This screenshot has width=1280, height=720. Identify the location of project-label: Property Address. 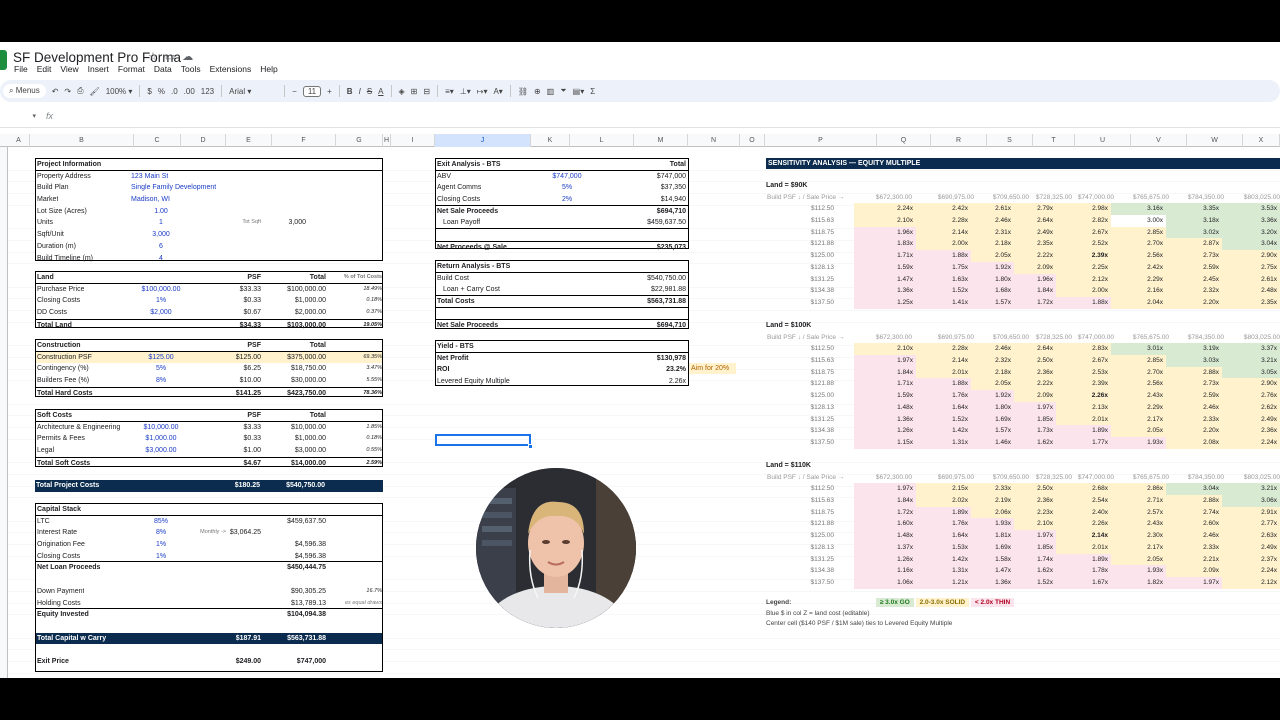
(64, 177).